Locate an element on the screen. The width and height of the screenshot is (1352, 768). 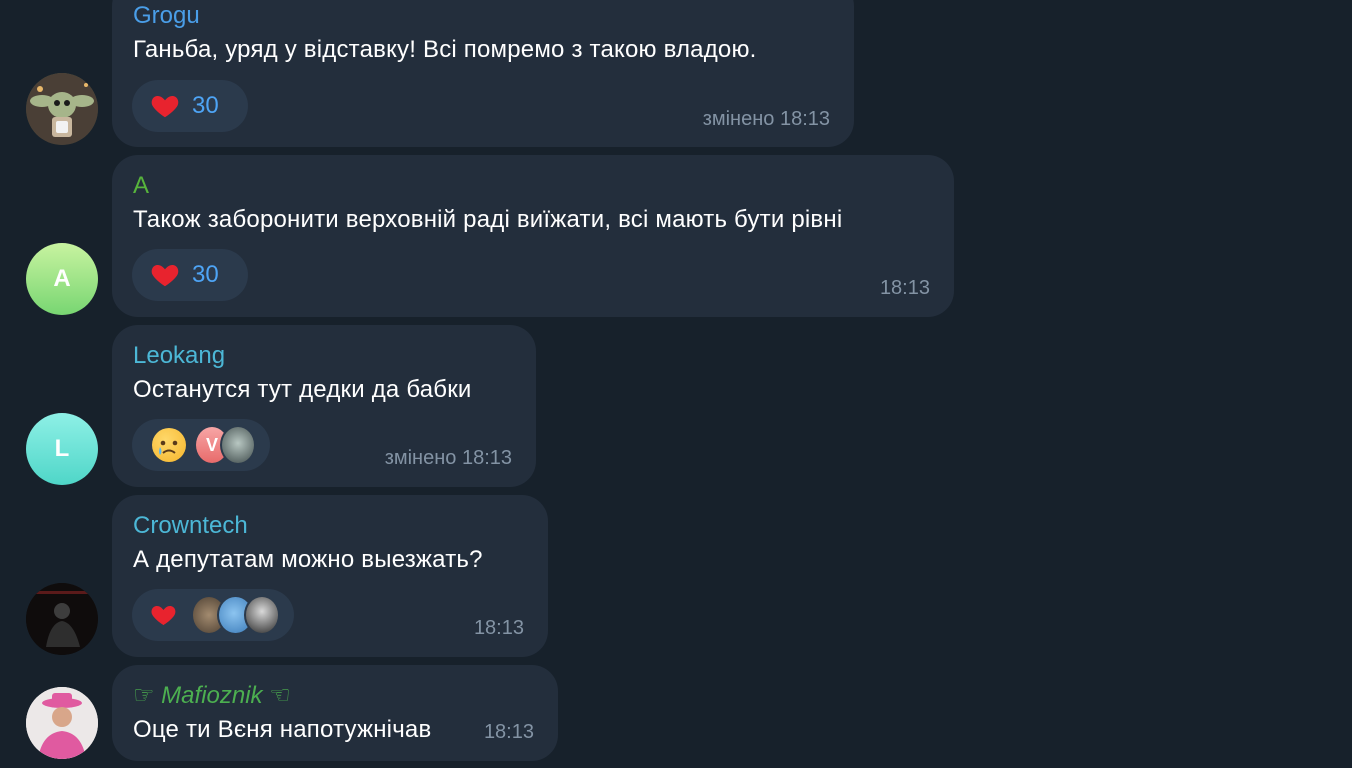
avatar-mafioznik is located at coordinates (62, 723).